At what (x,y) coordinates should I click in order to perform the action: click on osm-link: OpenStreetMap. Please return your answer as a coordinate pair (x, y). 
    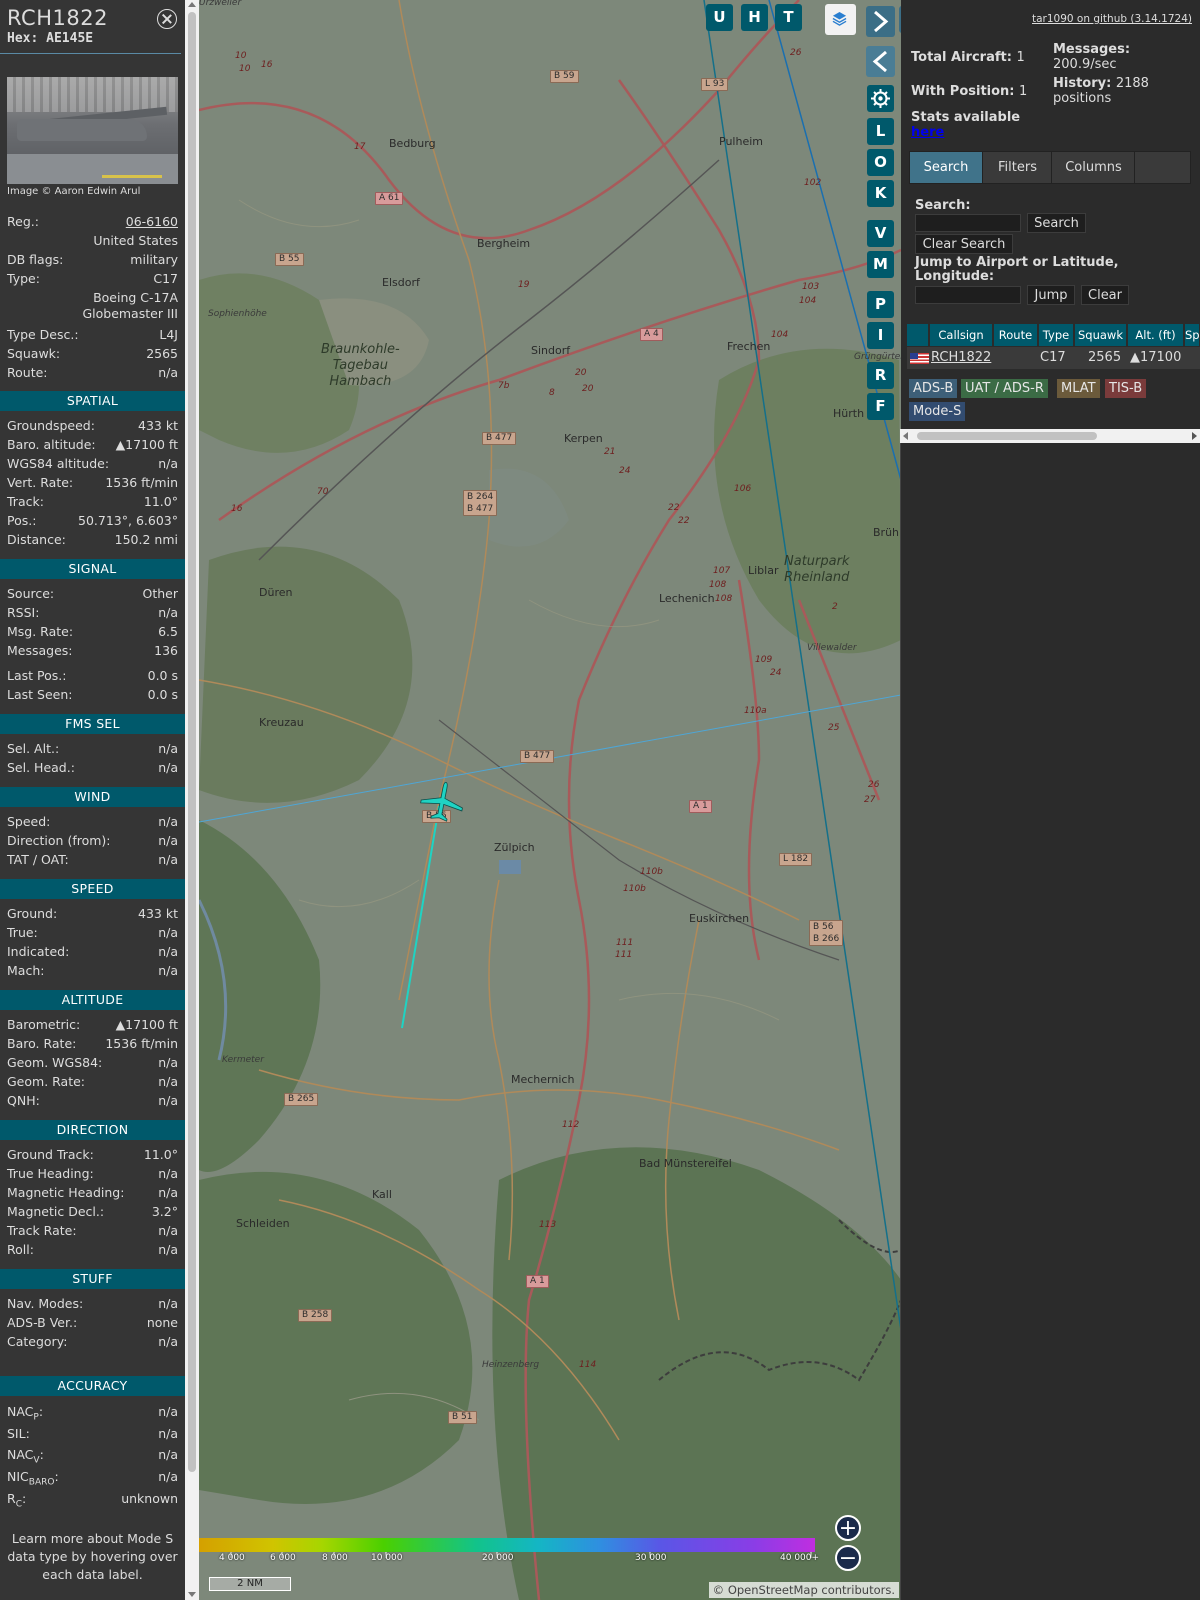
    Looking at the image, I should click on (773, 1590).